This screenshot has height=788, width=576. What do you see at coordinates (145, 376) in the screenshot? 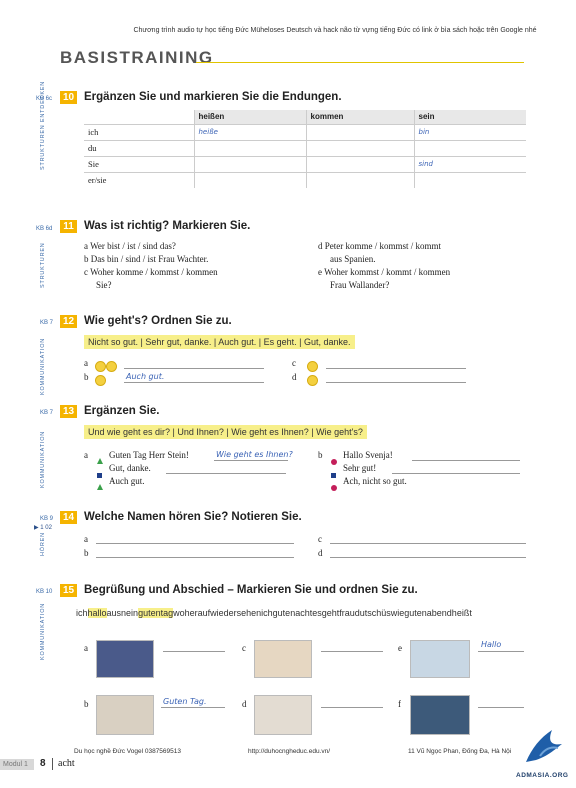
I see `answer-b-text: Auch gut.` at bounding box center [145, 376].